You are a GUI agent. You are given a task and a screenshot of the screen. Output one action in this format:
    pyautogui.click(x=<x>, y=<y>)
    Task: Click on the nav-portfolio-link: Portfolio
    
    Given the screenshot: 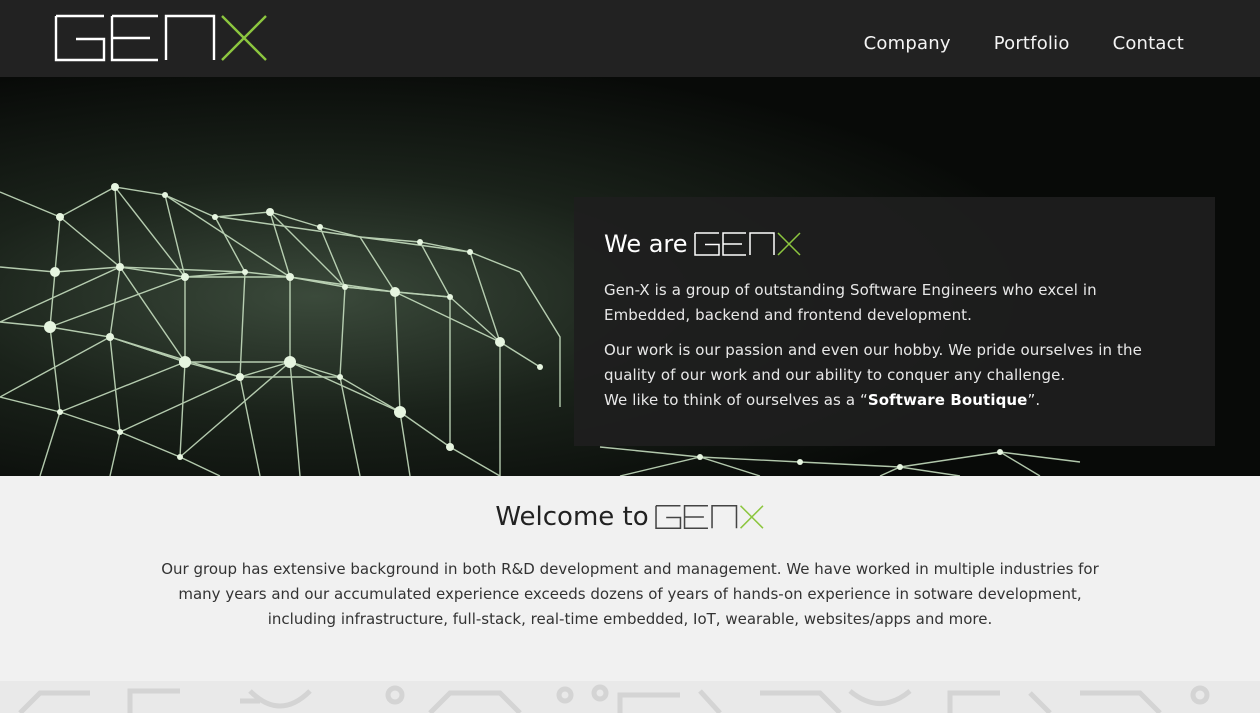 What is the action you would take?
    pyautogui.click(x=1032, y=43)
    